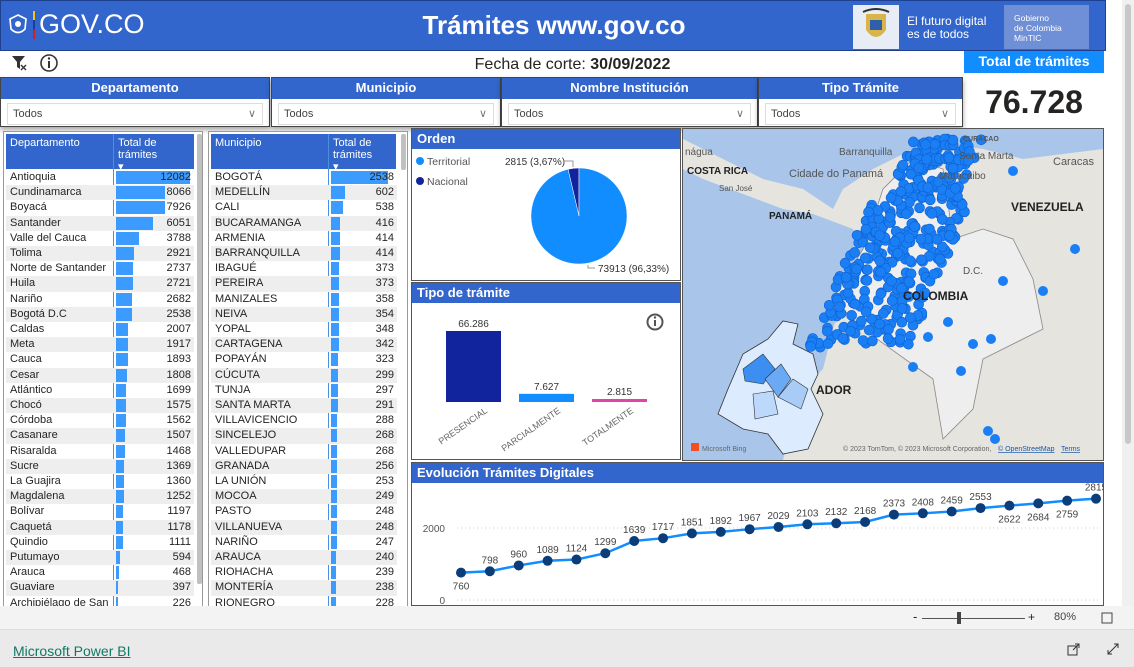 The height and width of the screenshot is (667, 1134). What do you see at coordinates (304, 466) in the screenshot?
I see `table-row: GRANADA 256` at bounding box center [304, 466].